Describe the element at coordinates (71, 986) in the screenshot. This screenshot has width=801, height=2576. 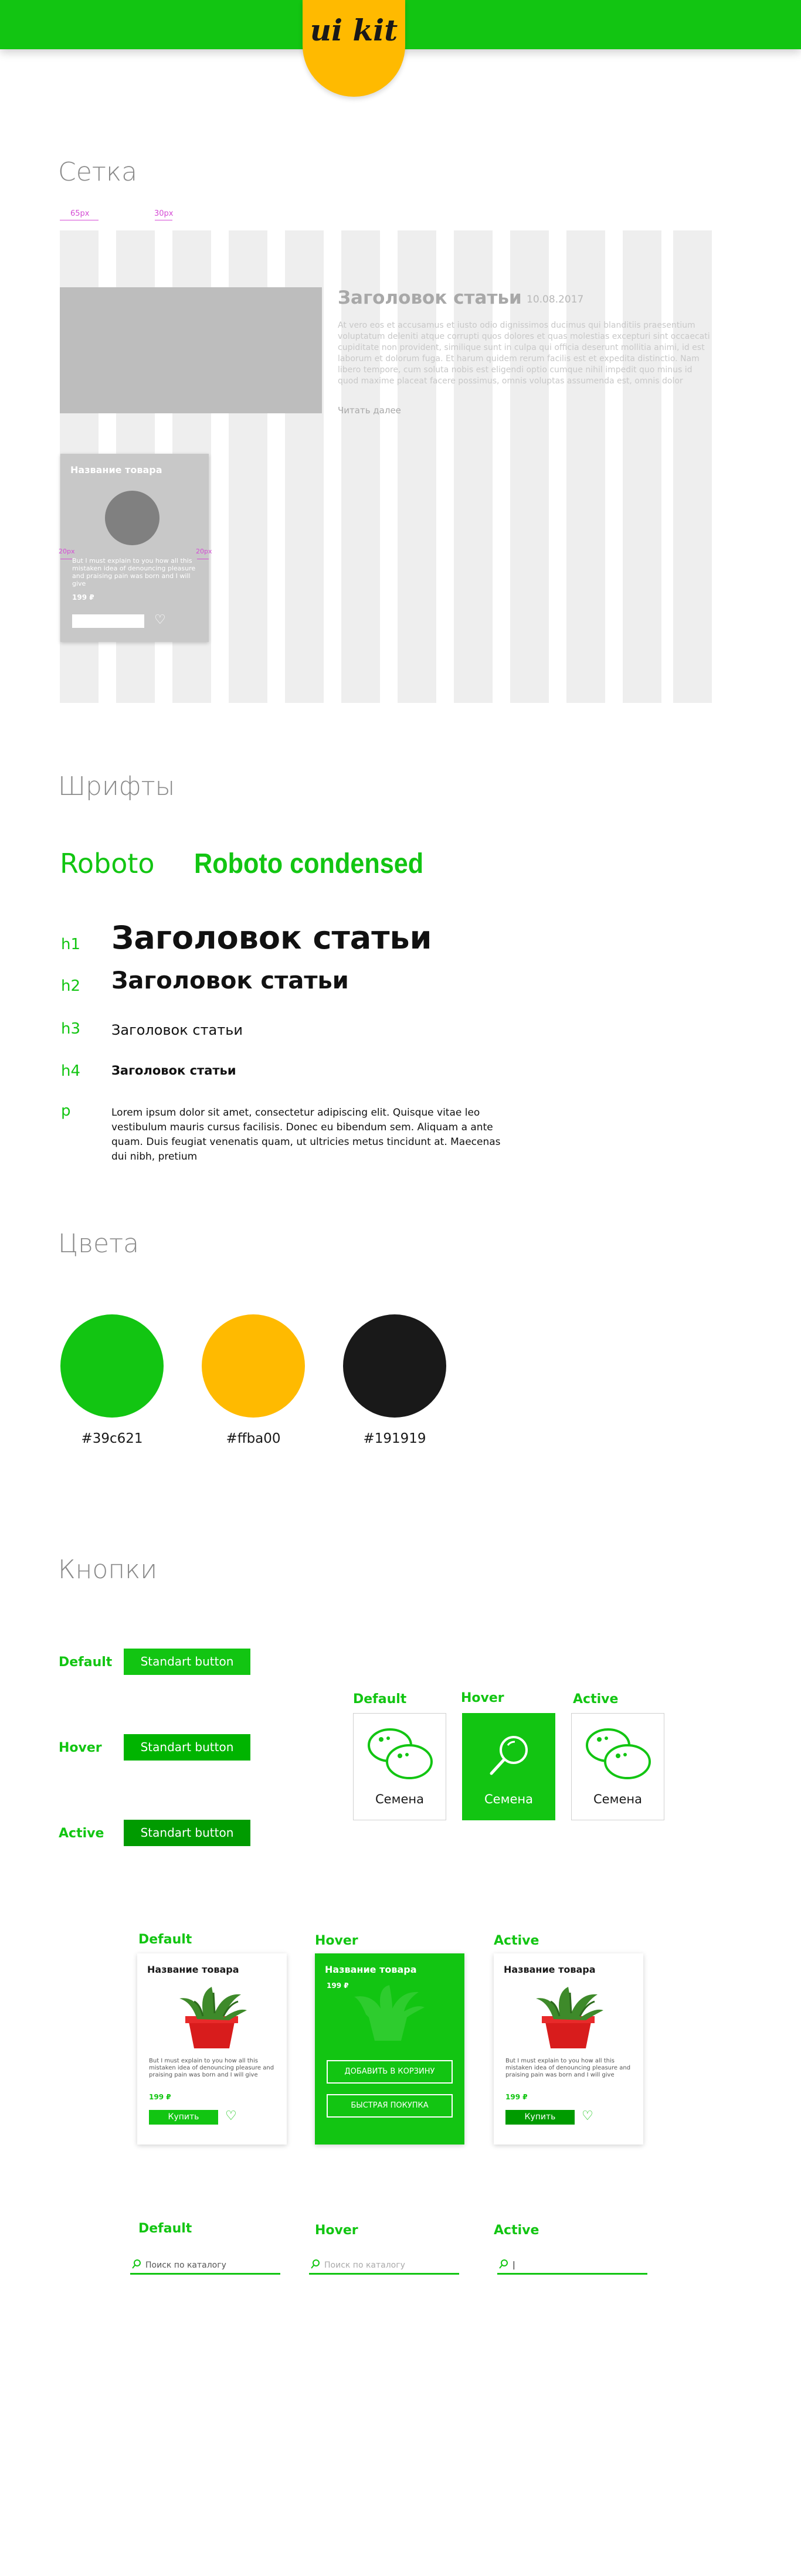
I see `tag-h2: h2` at that location.